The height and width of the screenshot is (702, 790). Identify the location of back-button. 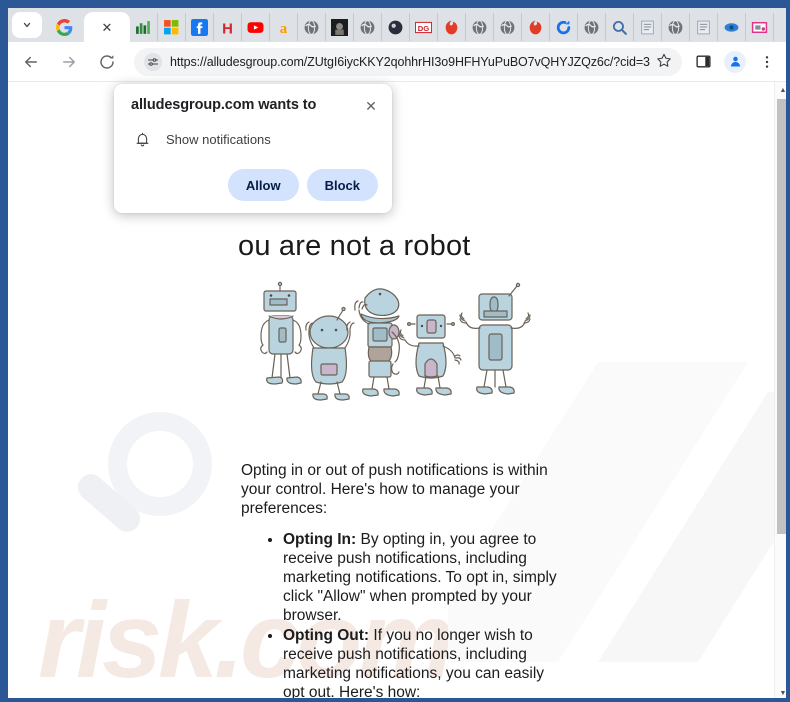
(31, 62).